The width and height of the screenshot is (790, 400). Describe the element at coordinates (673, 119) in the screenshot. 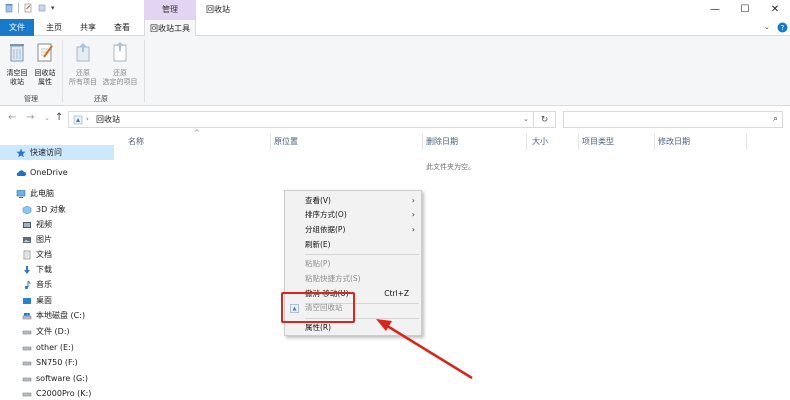

I see `search-input: ⌕` at that location.